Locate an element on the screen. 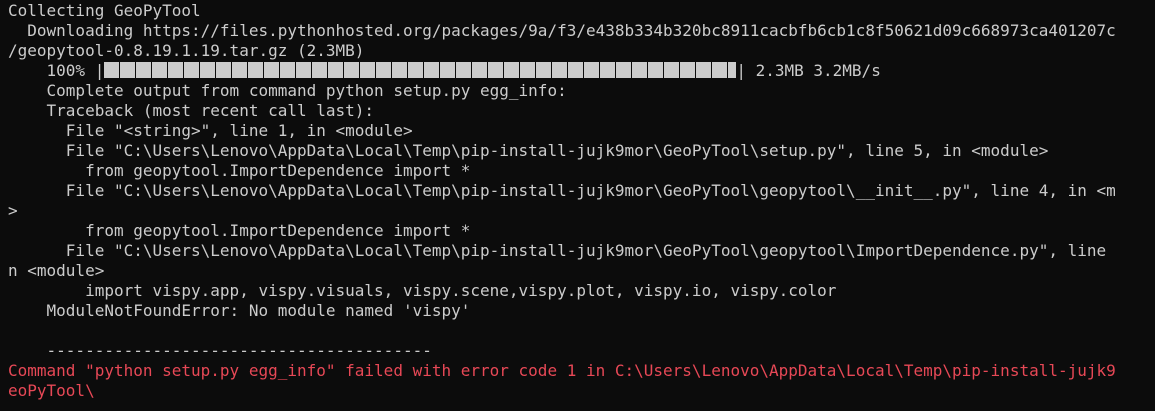 This screenshot has width=1155, height=411. command-failed-continuation: eoPyTool\ is located at coordinates (51, 390).